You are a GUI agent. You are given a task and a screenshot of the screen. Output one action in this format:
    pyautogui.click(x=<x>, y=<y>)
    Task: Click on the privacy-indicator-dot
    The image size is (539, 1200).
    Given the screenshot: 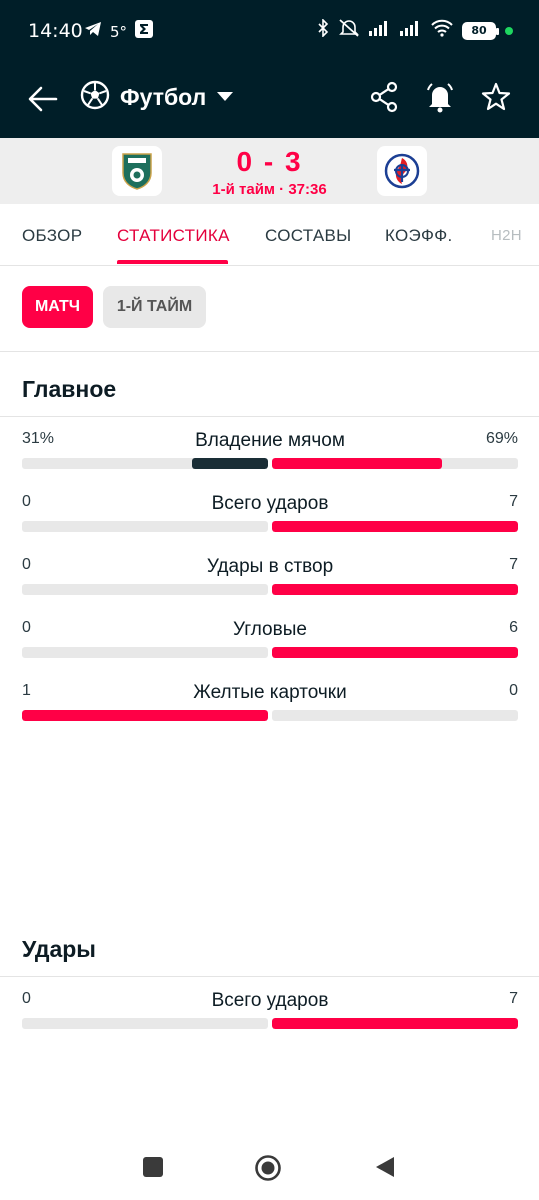 What is the action you would take?
    pyautogui.click(x=509, y=30)
    